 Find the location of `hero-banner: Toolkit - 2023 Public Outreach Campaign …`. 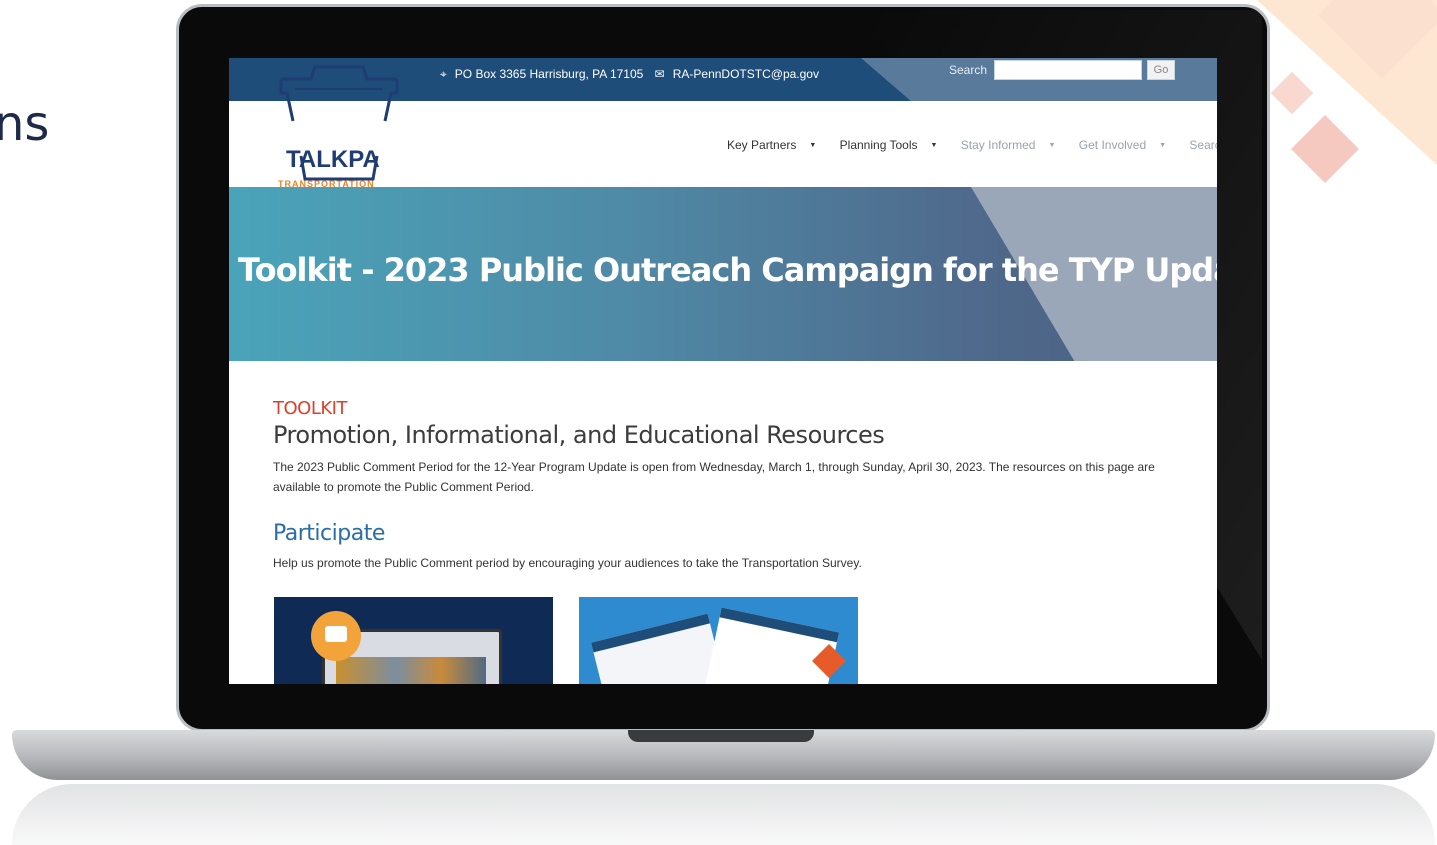

hero-banner: Toolkit - 2023 Public Outreach Campaign … is located at coordinates (723, 274).